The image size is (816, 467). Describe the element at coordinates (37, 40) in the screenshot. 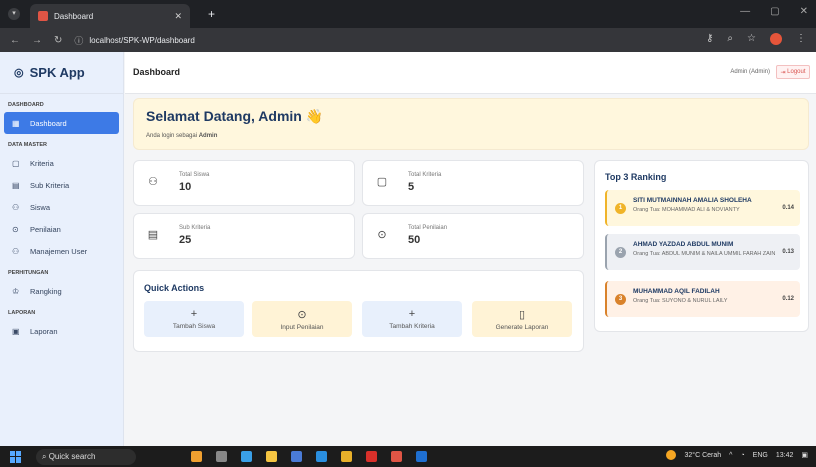

I see `forward-icon: →` at that location.